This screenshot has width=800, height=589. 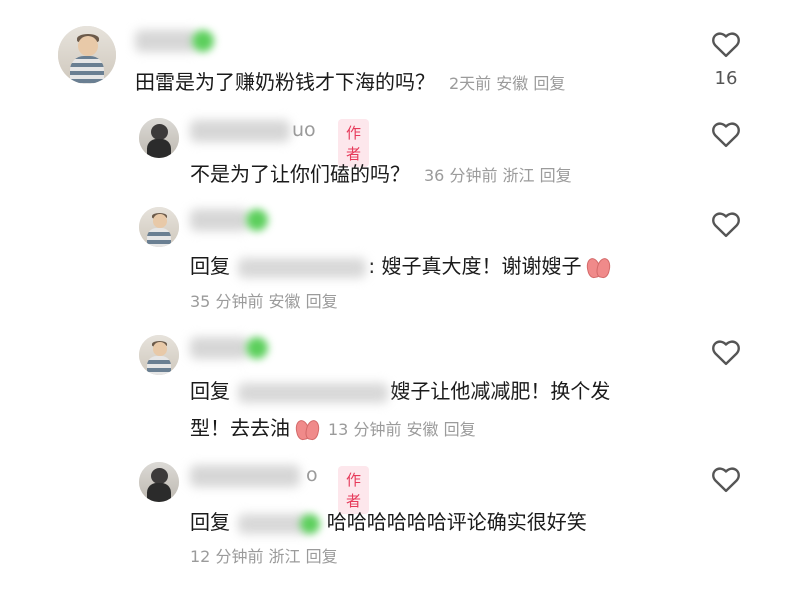 What do you see at coordinates (388, 522) in the screenshot?
I see `comment-text: 回复 哈哈哈哈哈哈评论确实很好笑` at bounding box center [388, 522].